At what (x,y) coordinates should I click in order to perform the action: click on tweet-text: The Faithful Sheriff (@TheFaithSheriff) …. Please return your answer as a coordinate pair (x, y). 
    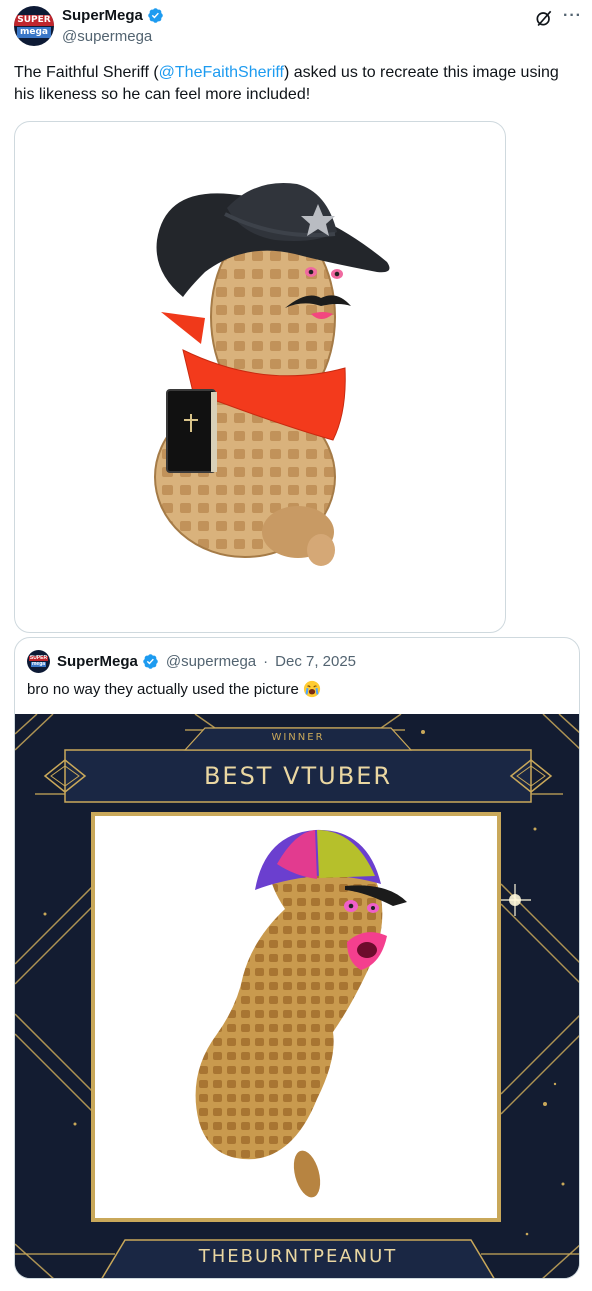
    Looking at the image, I should click on (294, 84).